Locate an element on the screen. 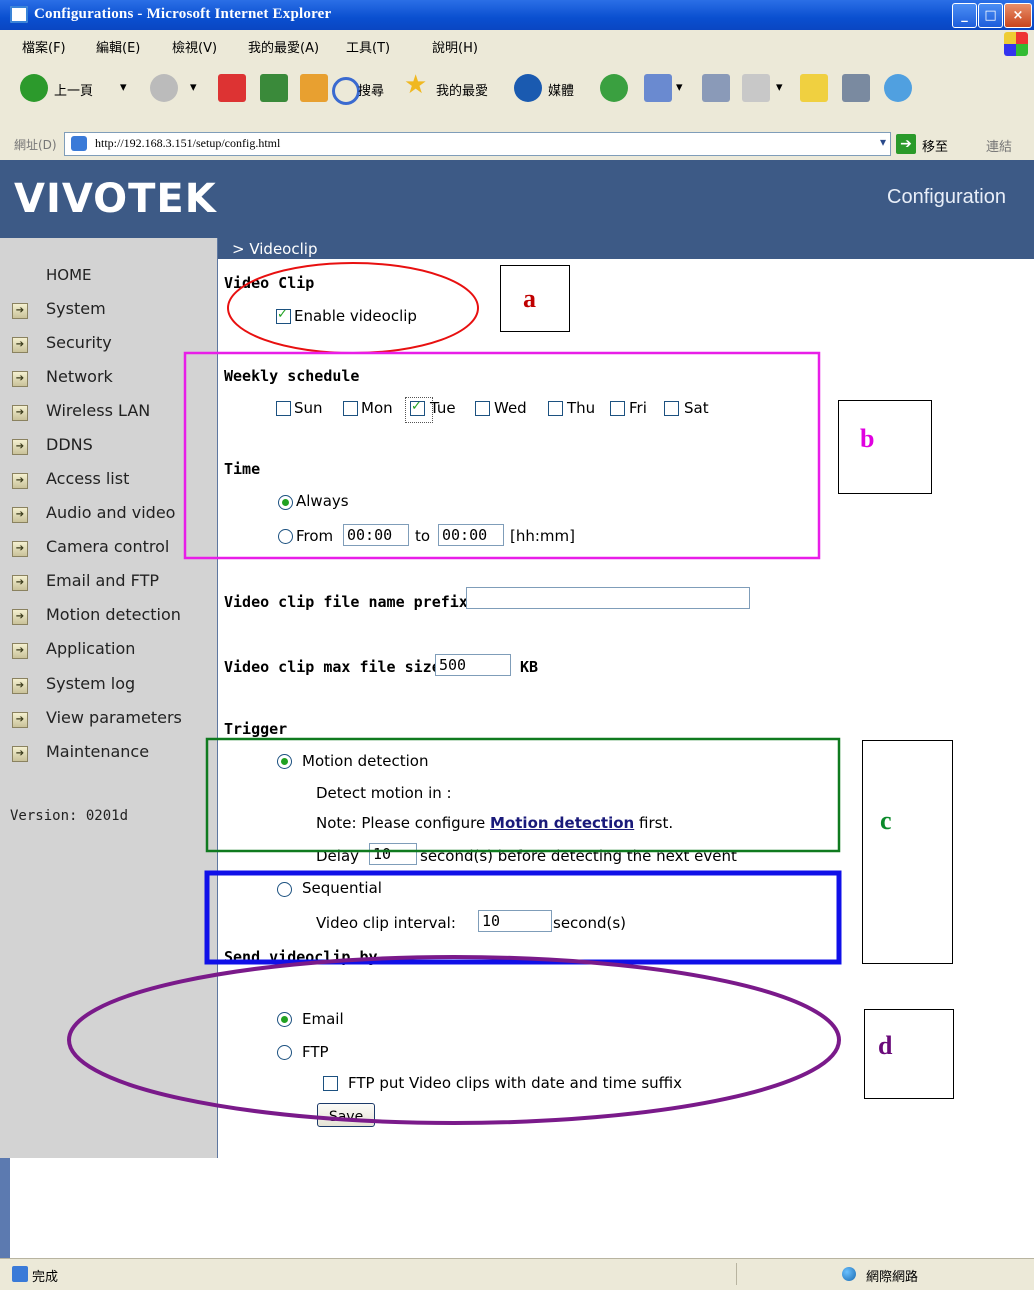  status-bar: 完成 網際網路 is located at coordinates (517, 1274).